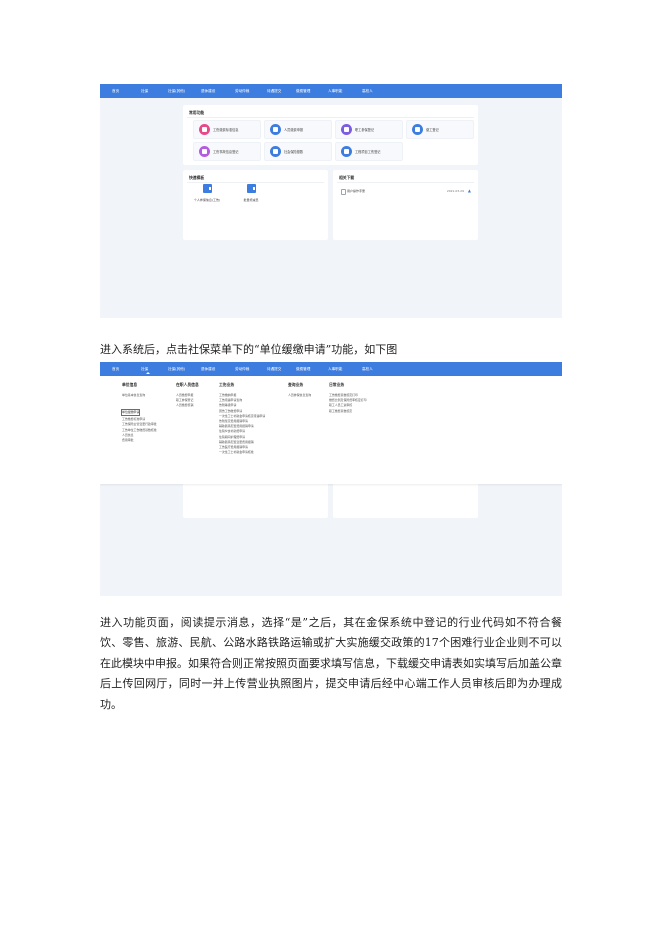  What do you see at coordinates (148, 373) in the screenshot?
I see `active-caret-icon` at bounding box center [148, 373].